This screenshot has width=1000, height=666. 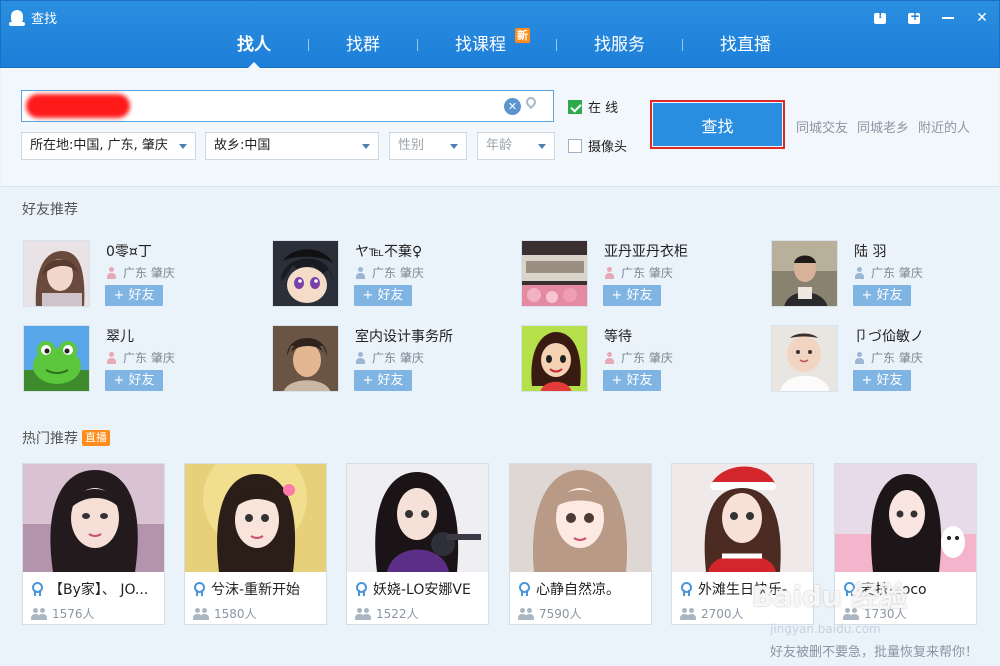 What do you see at coordinates (516, 146) in the screenshot?
I see `age-dropdown: 年龄` at bounding box center [516, 146].